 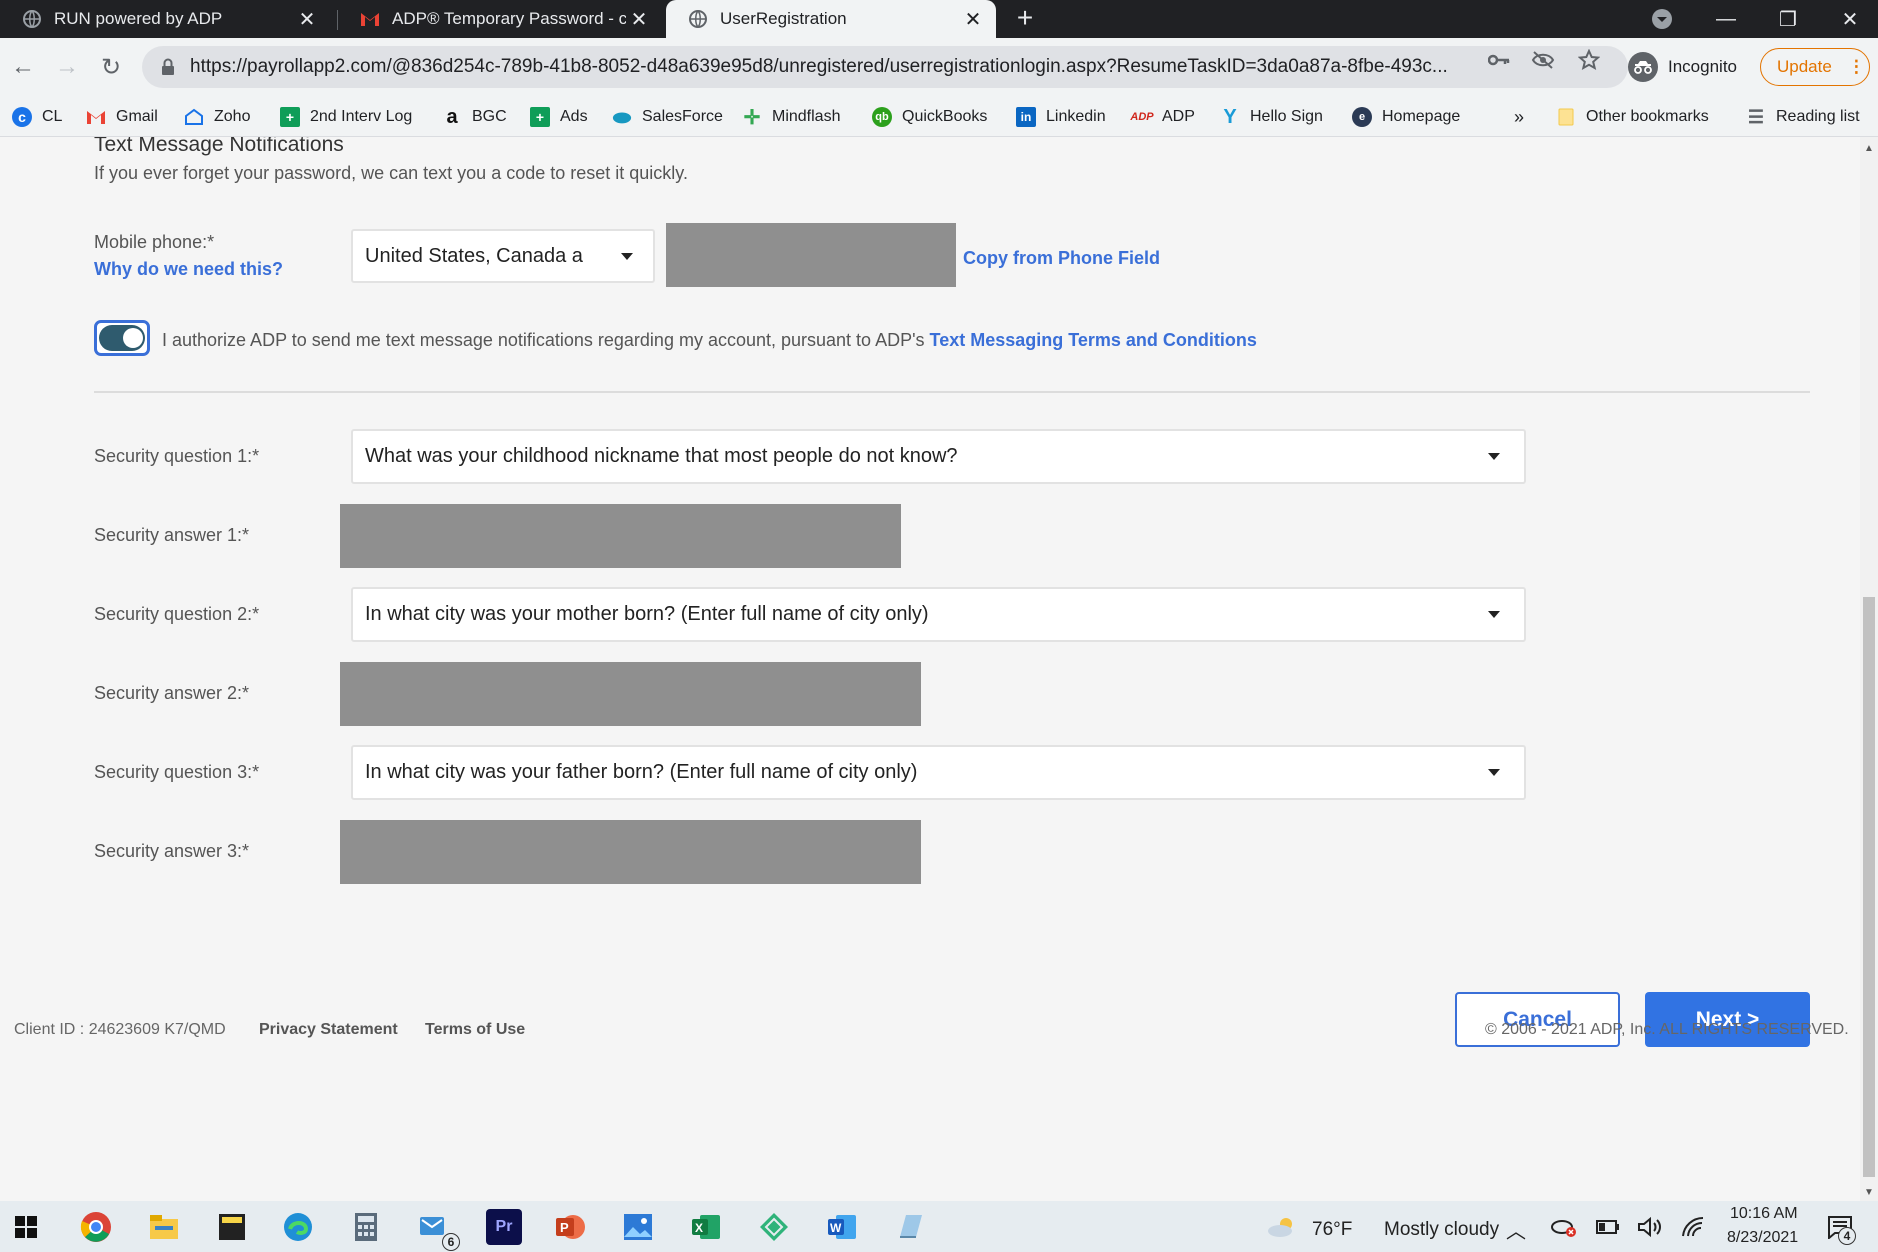 What do you see at coordinates (1332, 1230) in the screenshot?
I see `weather-temp: 76°F` at bounding box center [1332, 1230].